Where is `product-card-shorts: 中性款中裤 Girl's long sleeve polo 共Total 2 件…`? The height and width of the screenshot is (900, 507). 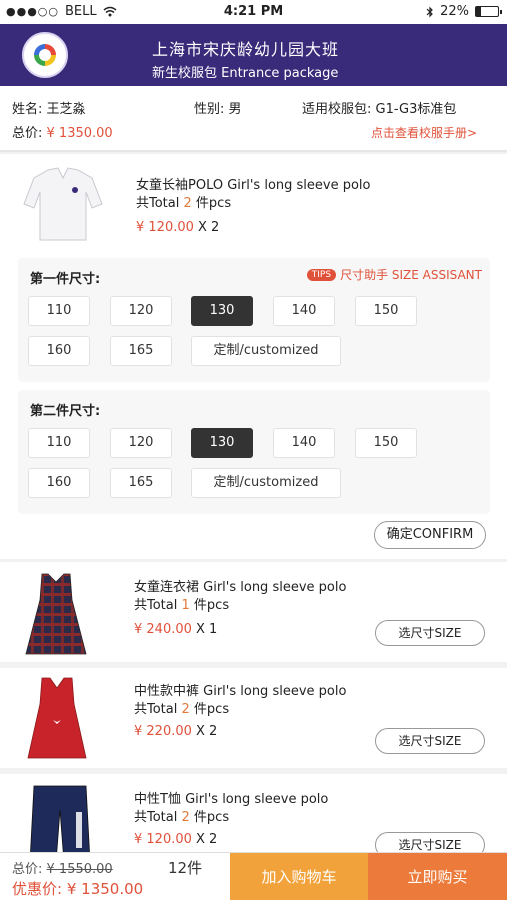
product-card-shorts: 中性款中裤 Girl's long sleeve polo 共Total 2 件… is located at coordinates (253, 718).